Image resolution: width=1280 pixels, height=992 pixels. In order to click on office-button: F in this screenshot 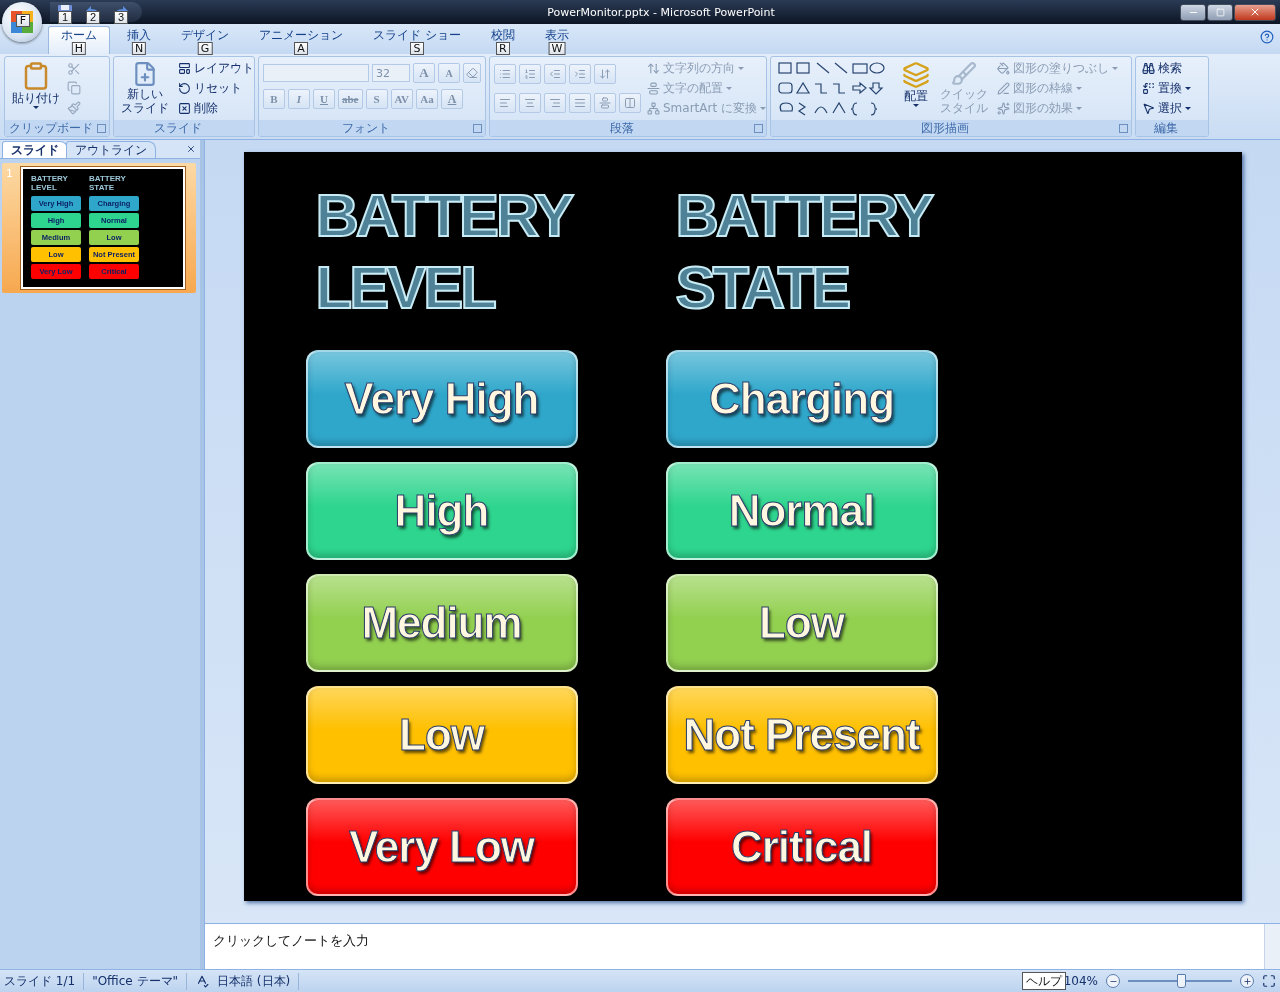, I will do `click(22, 22)`.